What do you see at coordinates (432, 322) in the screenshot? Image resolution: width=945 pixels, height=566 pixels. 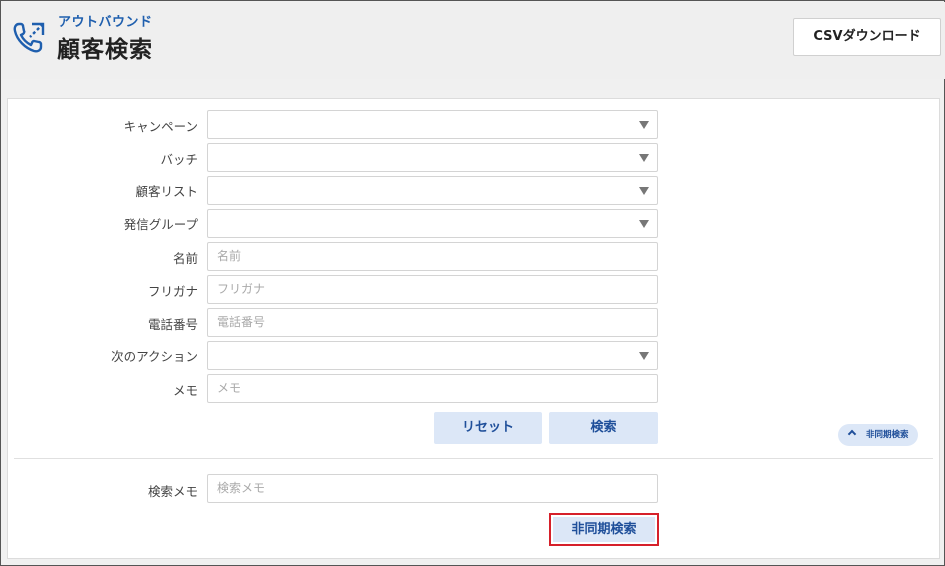 I see `phone-input: 電話番号` at bounding box center [432, 322].